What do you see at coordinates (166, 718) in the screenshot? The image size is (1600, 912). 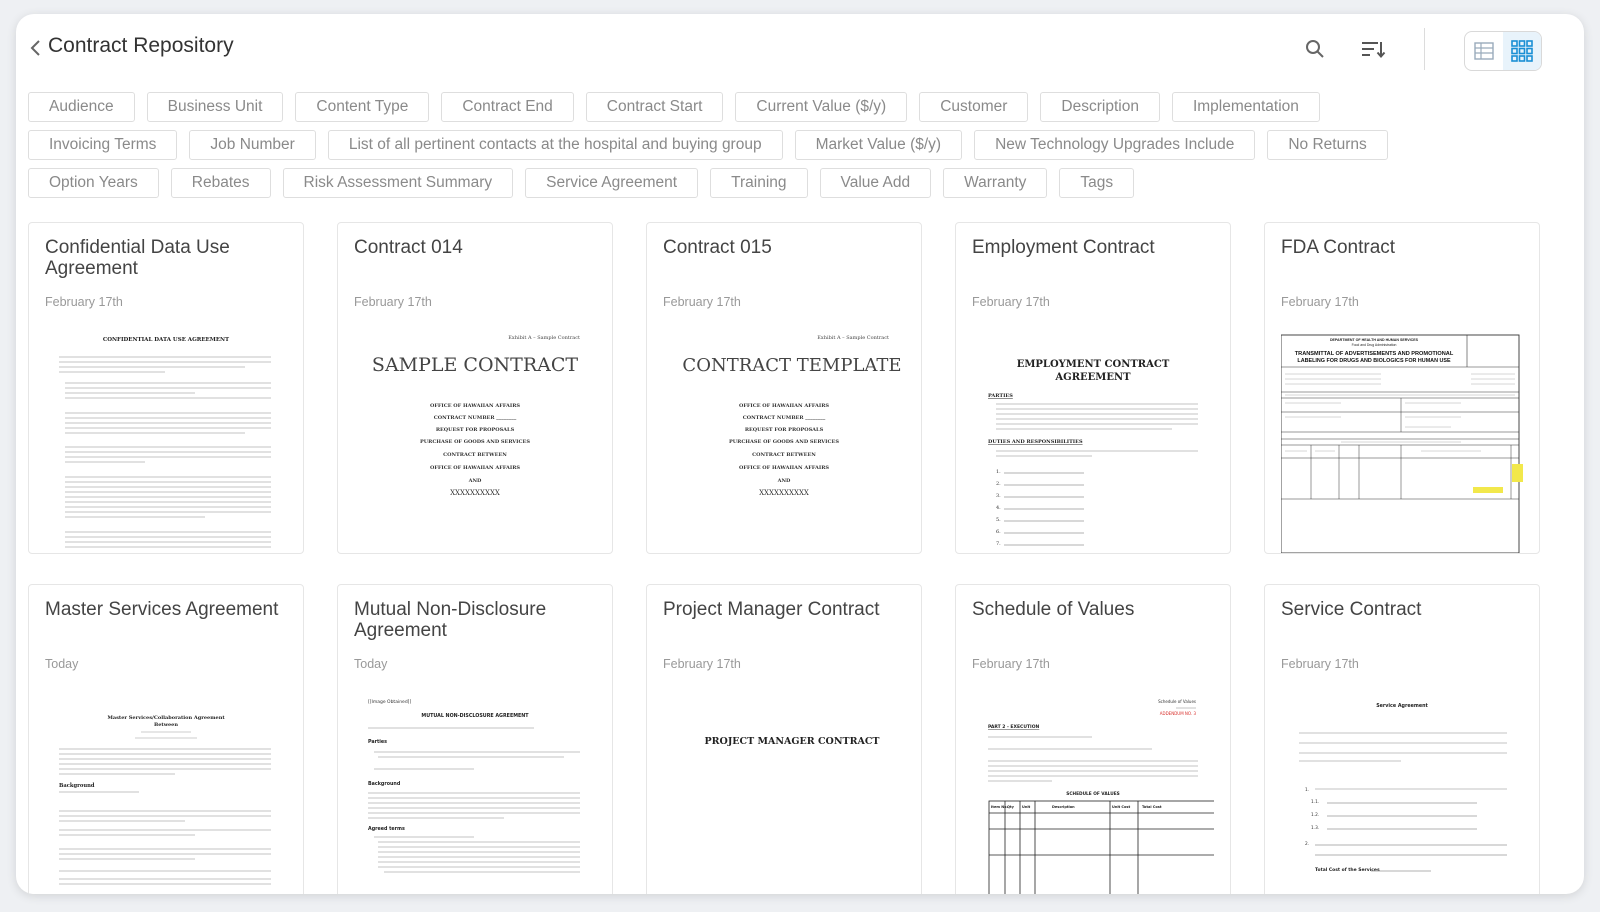 I see `svg-text:Master Services/Collaboration: Master Services/Collaboration Agreement` at bounding box center [166, 718].